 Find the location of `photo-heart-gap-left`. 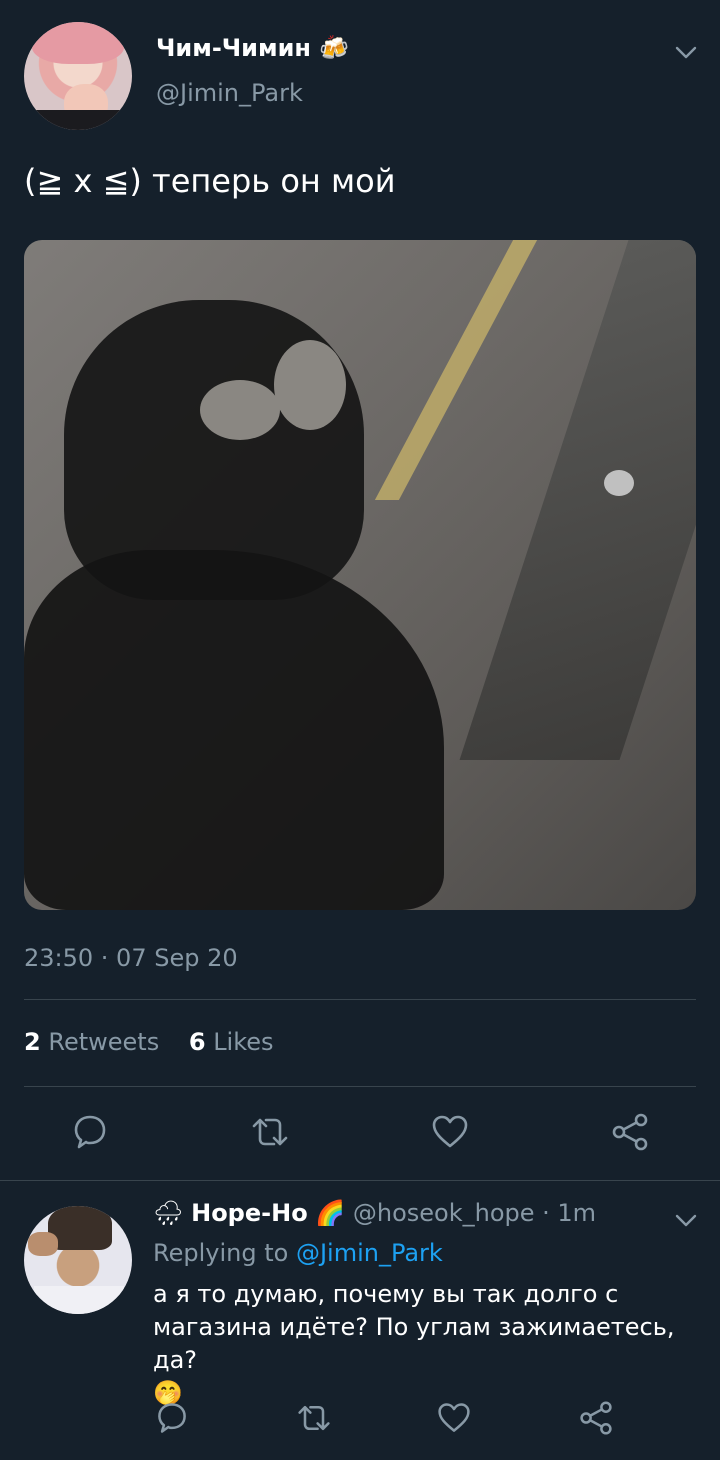

photo-heart-gap-left is located at coordinates (240, 410).